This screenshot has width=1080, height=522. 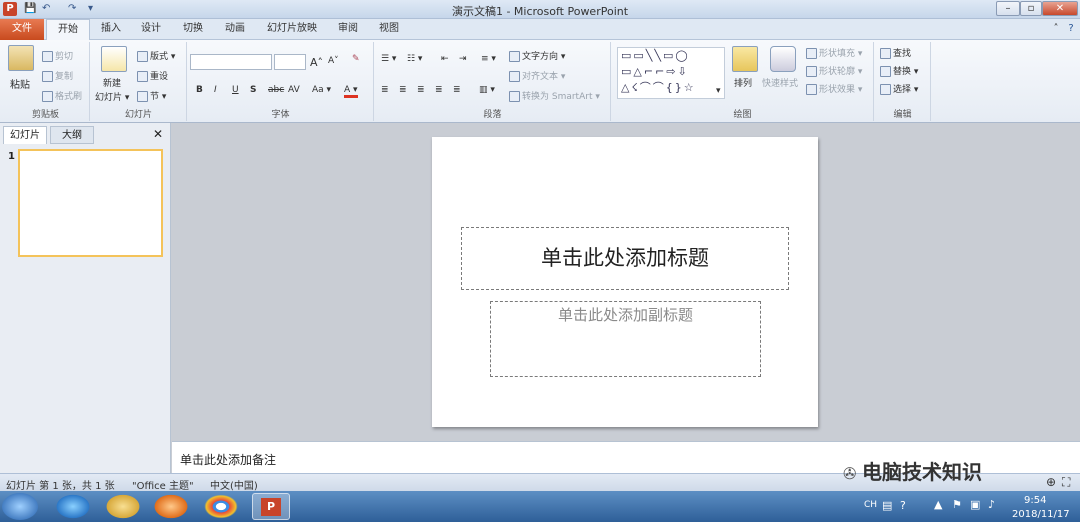 What do you see at coordinates (487, 90) in the screenshot?
I see `columns-icon: ▥ ▾` at bounding box center [487, 90].